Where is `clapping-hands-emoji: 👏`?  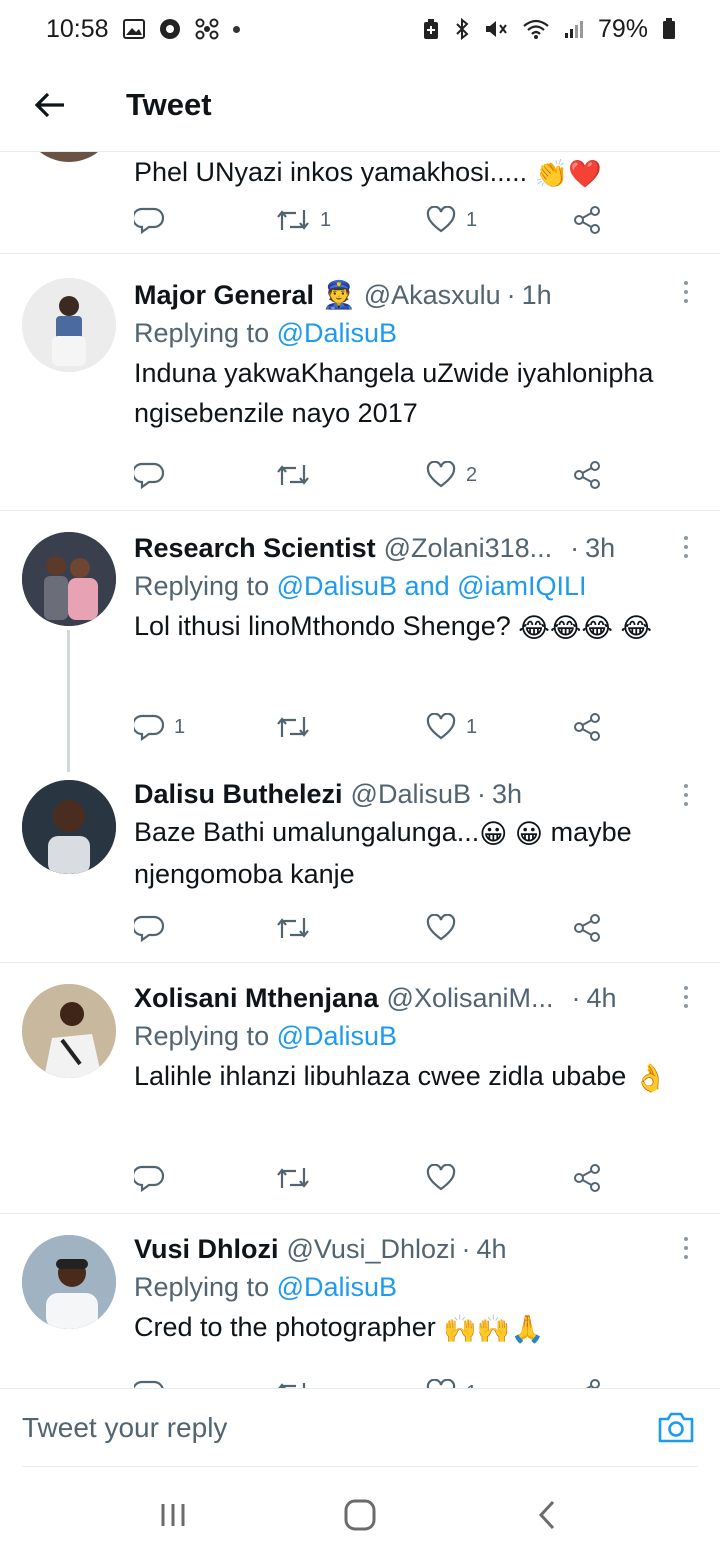 clapping-hands-emoji: 👏 is located at coordinates (551, 173).